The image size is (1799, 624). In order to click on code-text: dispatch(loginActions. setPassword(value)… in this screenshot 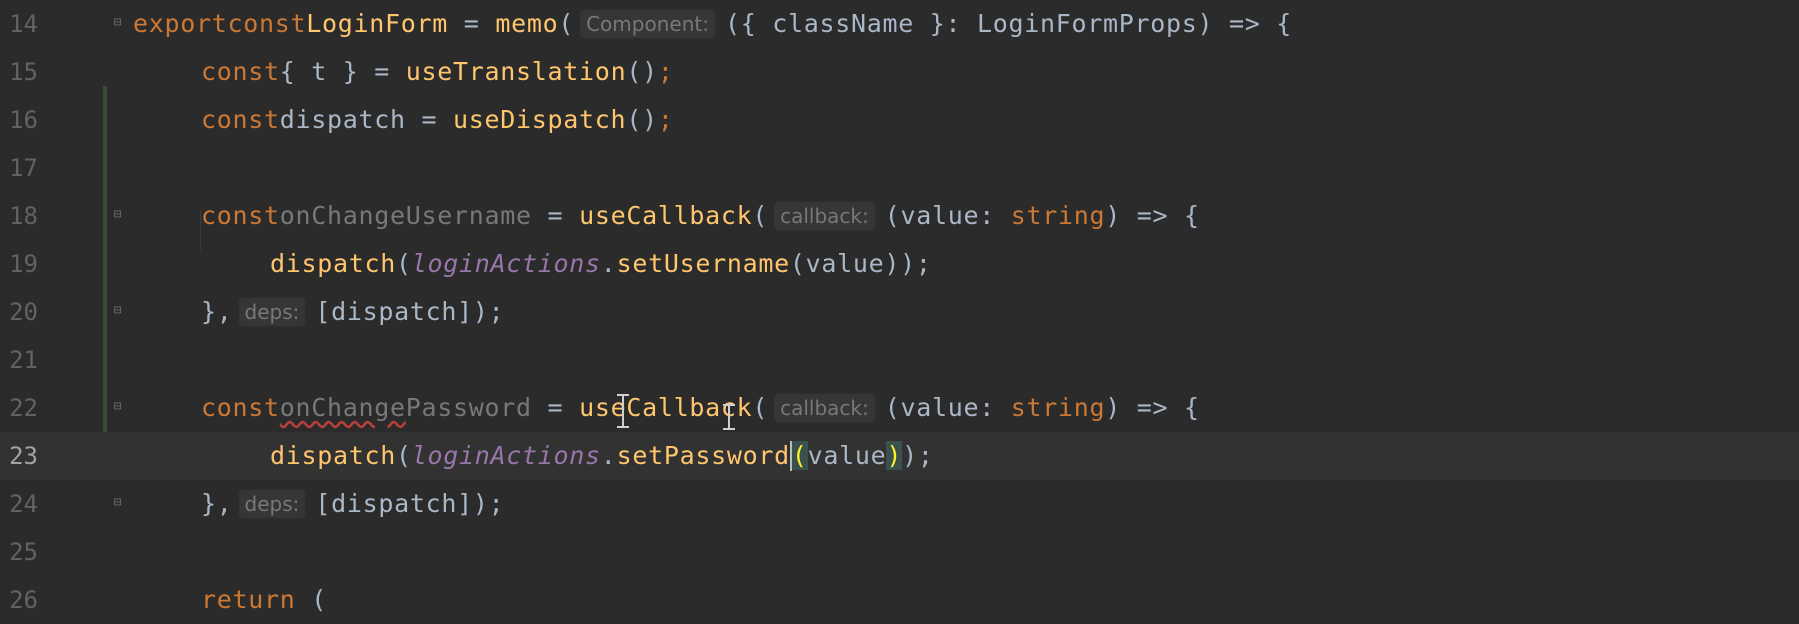, I will do `click(602, 455)`.